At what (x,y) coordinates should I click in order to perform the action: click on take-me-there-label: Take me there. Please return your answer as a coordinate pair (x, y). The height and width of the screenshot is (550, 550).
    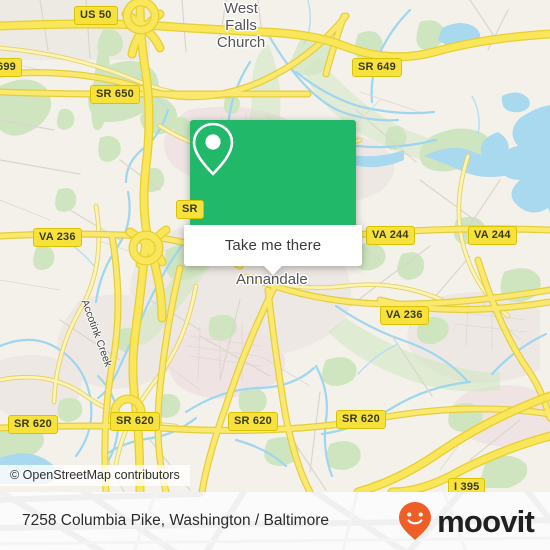
    Looking at the image, I should click on (273, 245).